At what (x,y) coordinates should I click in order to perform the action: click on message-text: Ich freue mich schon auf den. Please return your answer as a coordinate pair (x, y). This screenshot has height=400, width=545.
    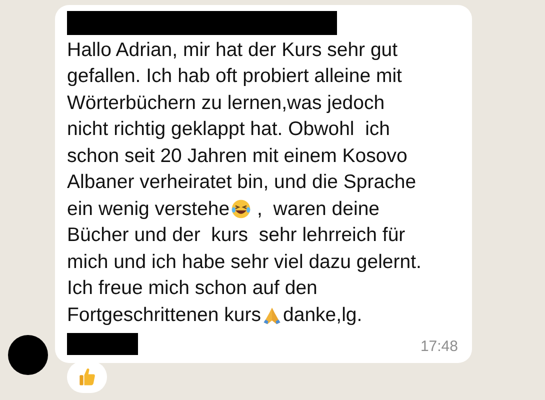
    Looking at the image, I should click on (192, 288).